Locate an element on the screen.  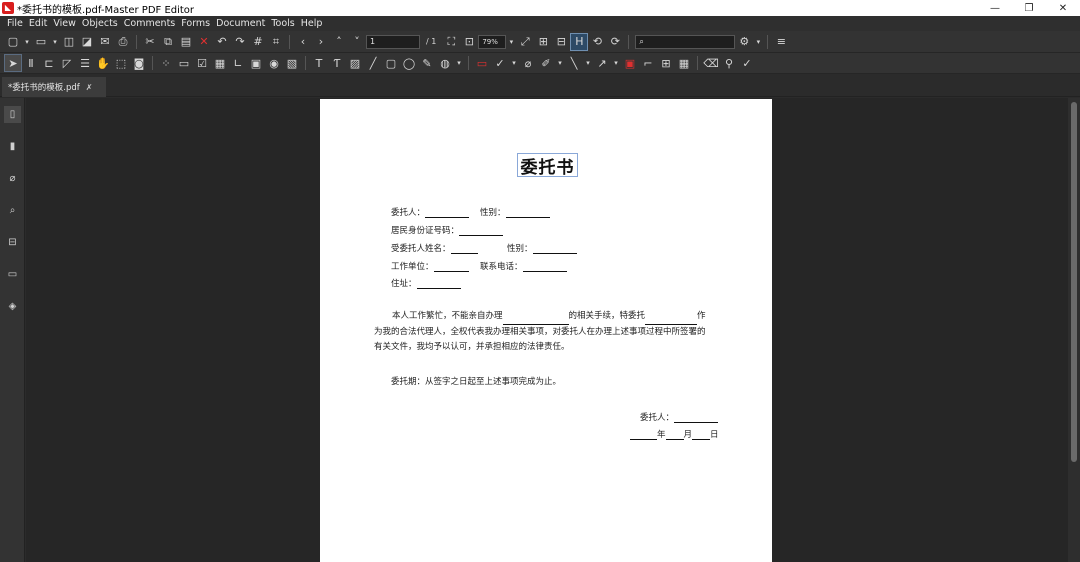
menu-edit: Edit is located at coordinates (38, 23).